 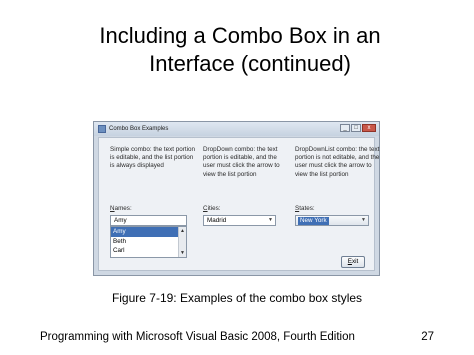 I want to click on list-item: Beth, so click(x=144, y=242).